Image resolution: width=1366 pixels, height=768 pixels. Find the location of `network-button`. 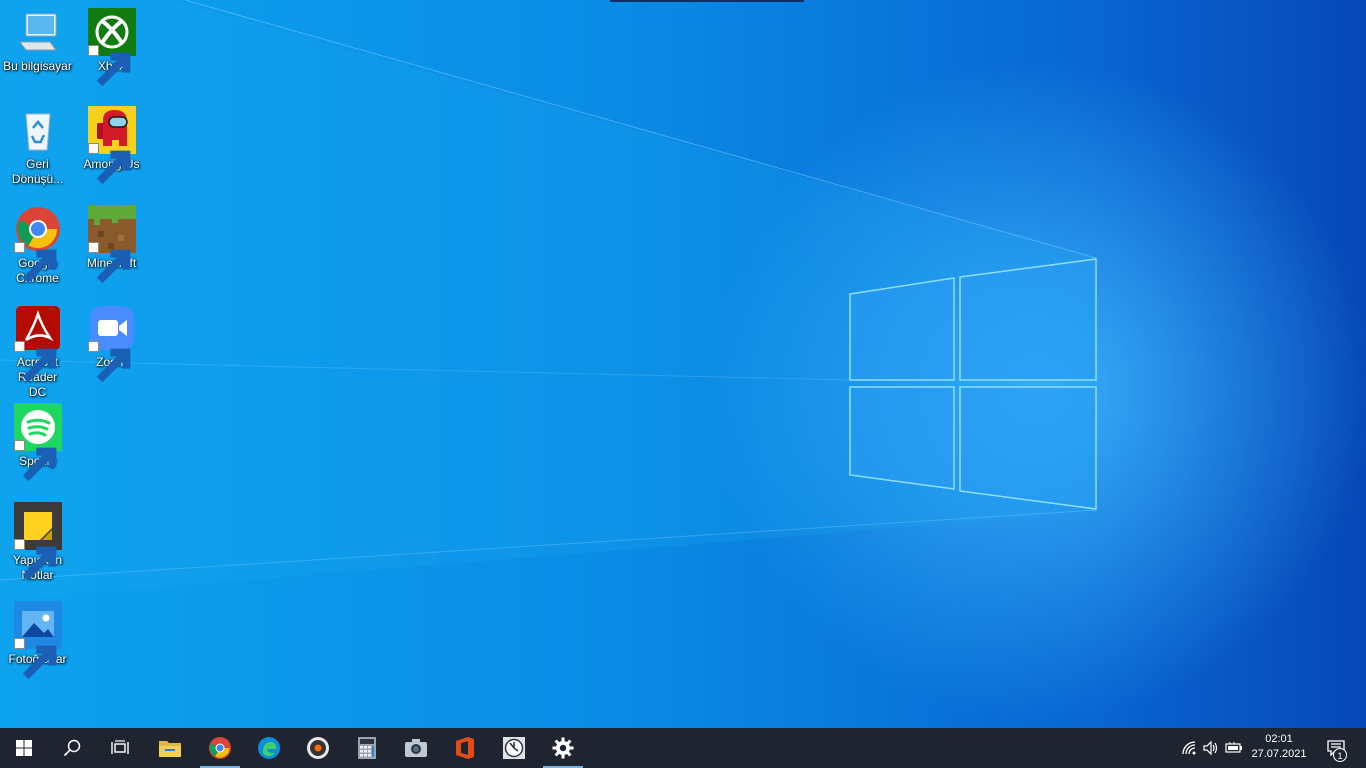

network-button is located at coordinates (1189, 748).